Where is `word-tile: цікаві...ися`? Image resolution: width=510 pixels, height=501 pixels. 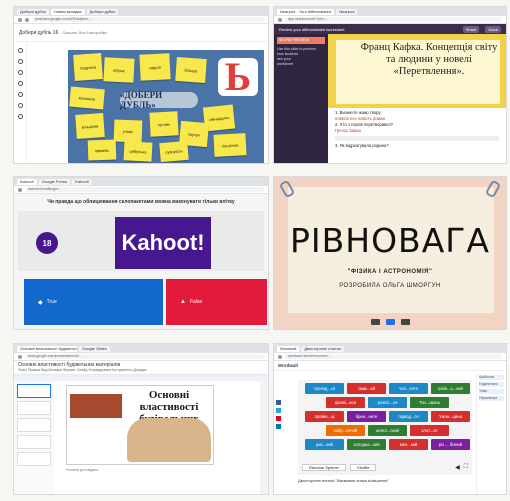 word-tile: цікаві...ися is located at coordinates (345, 402).